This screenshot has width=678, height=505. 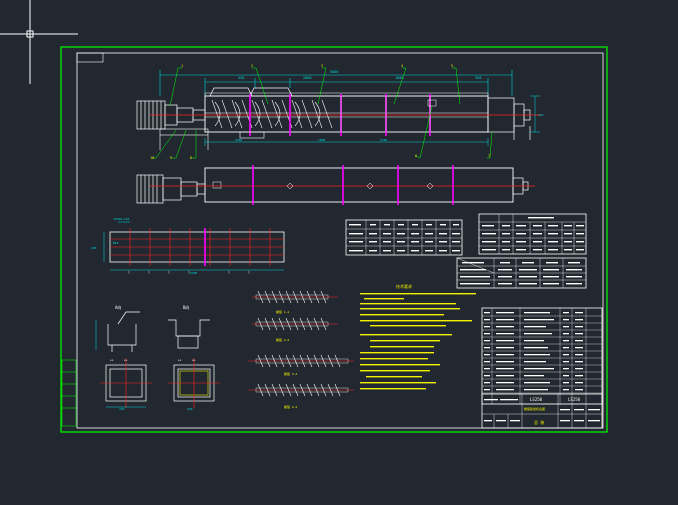 What do you see at coordinates (478, 78) in the screenshot?
I see `svg-text: 350` at bounding box center [478, 78].